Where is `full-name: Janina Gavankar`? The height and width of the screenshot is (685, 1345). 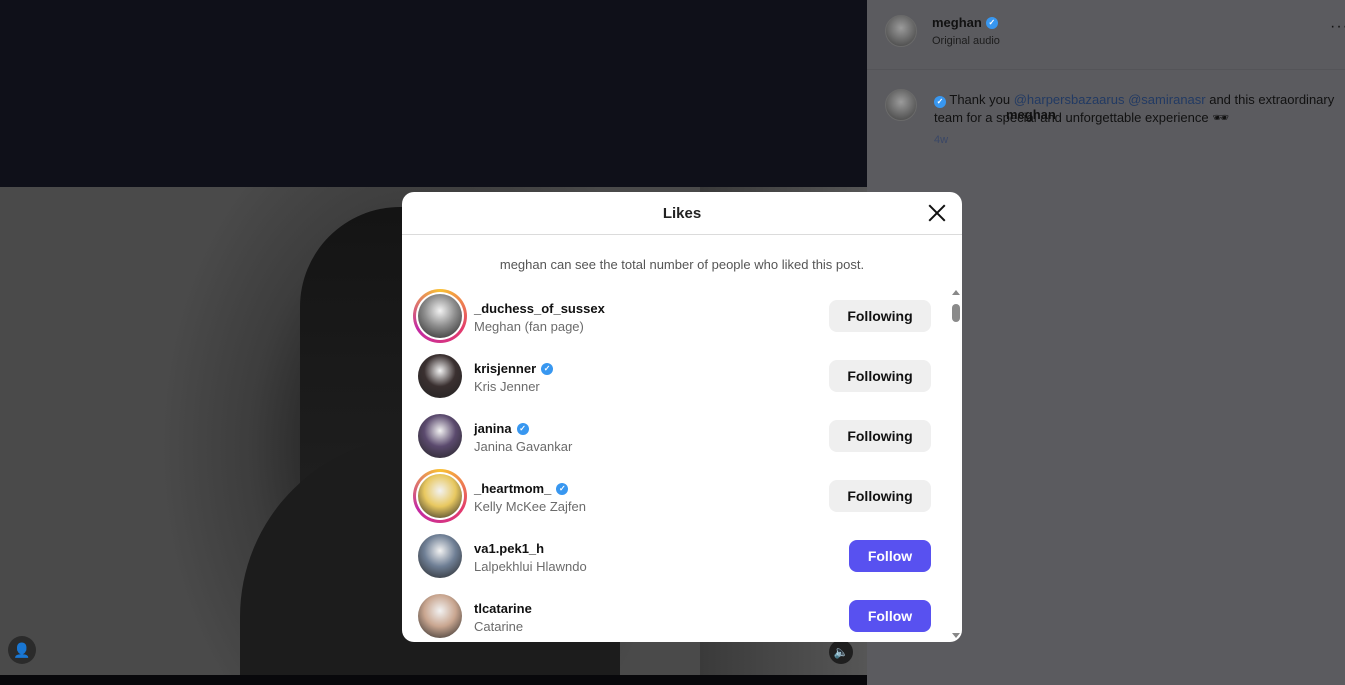 full-name: Janina Gavankar is located at coordinates (523, 446).